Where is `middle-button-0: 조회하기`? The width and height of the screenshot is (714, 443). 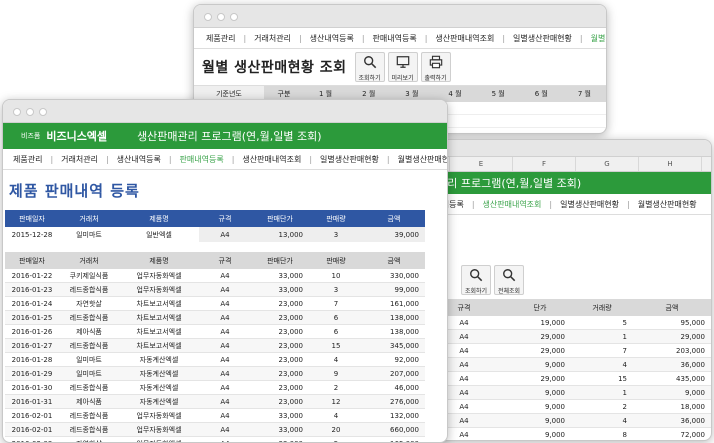 middle-button-0: 조회하기 is located at coordinates (476, 280).